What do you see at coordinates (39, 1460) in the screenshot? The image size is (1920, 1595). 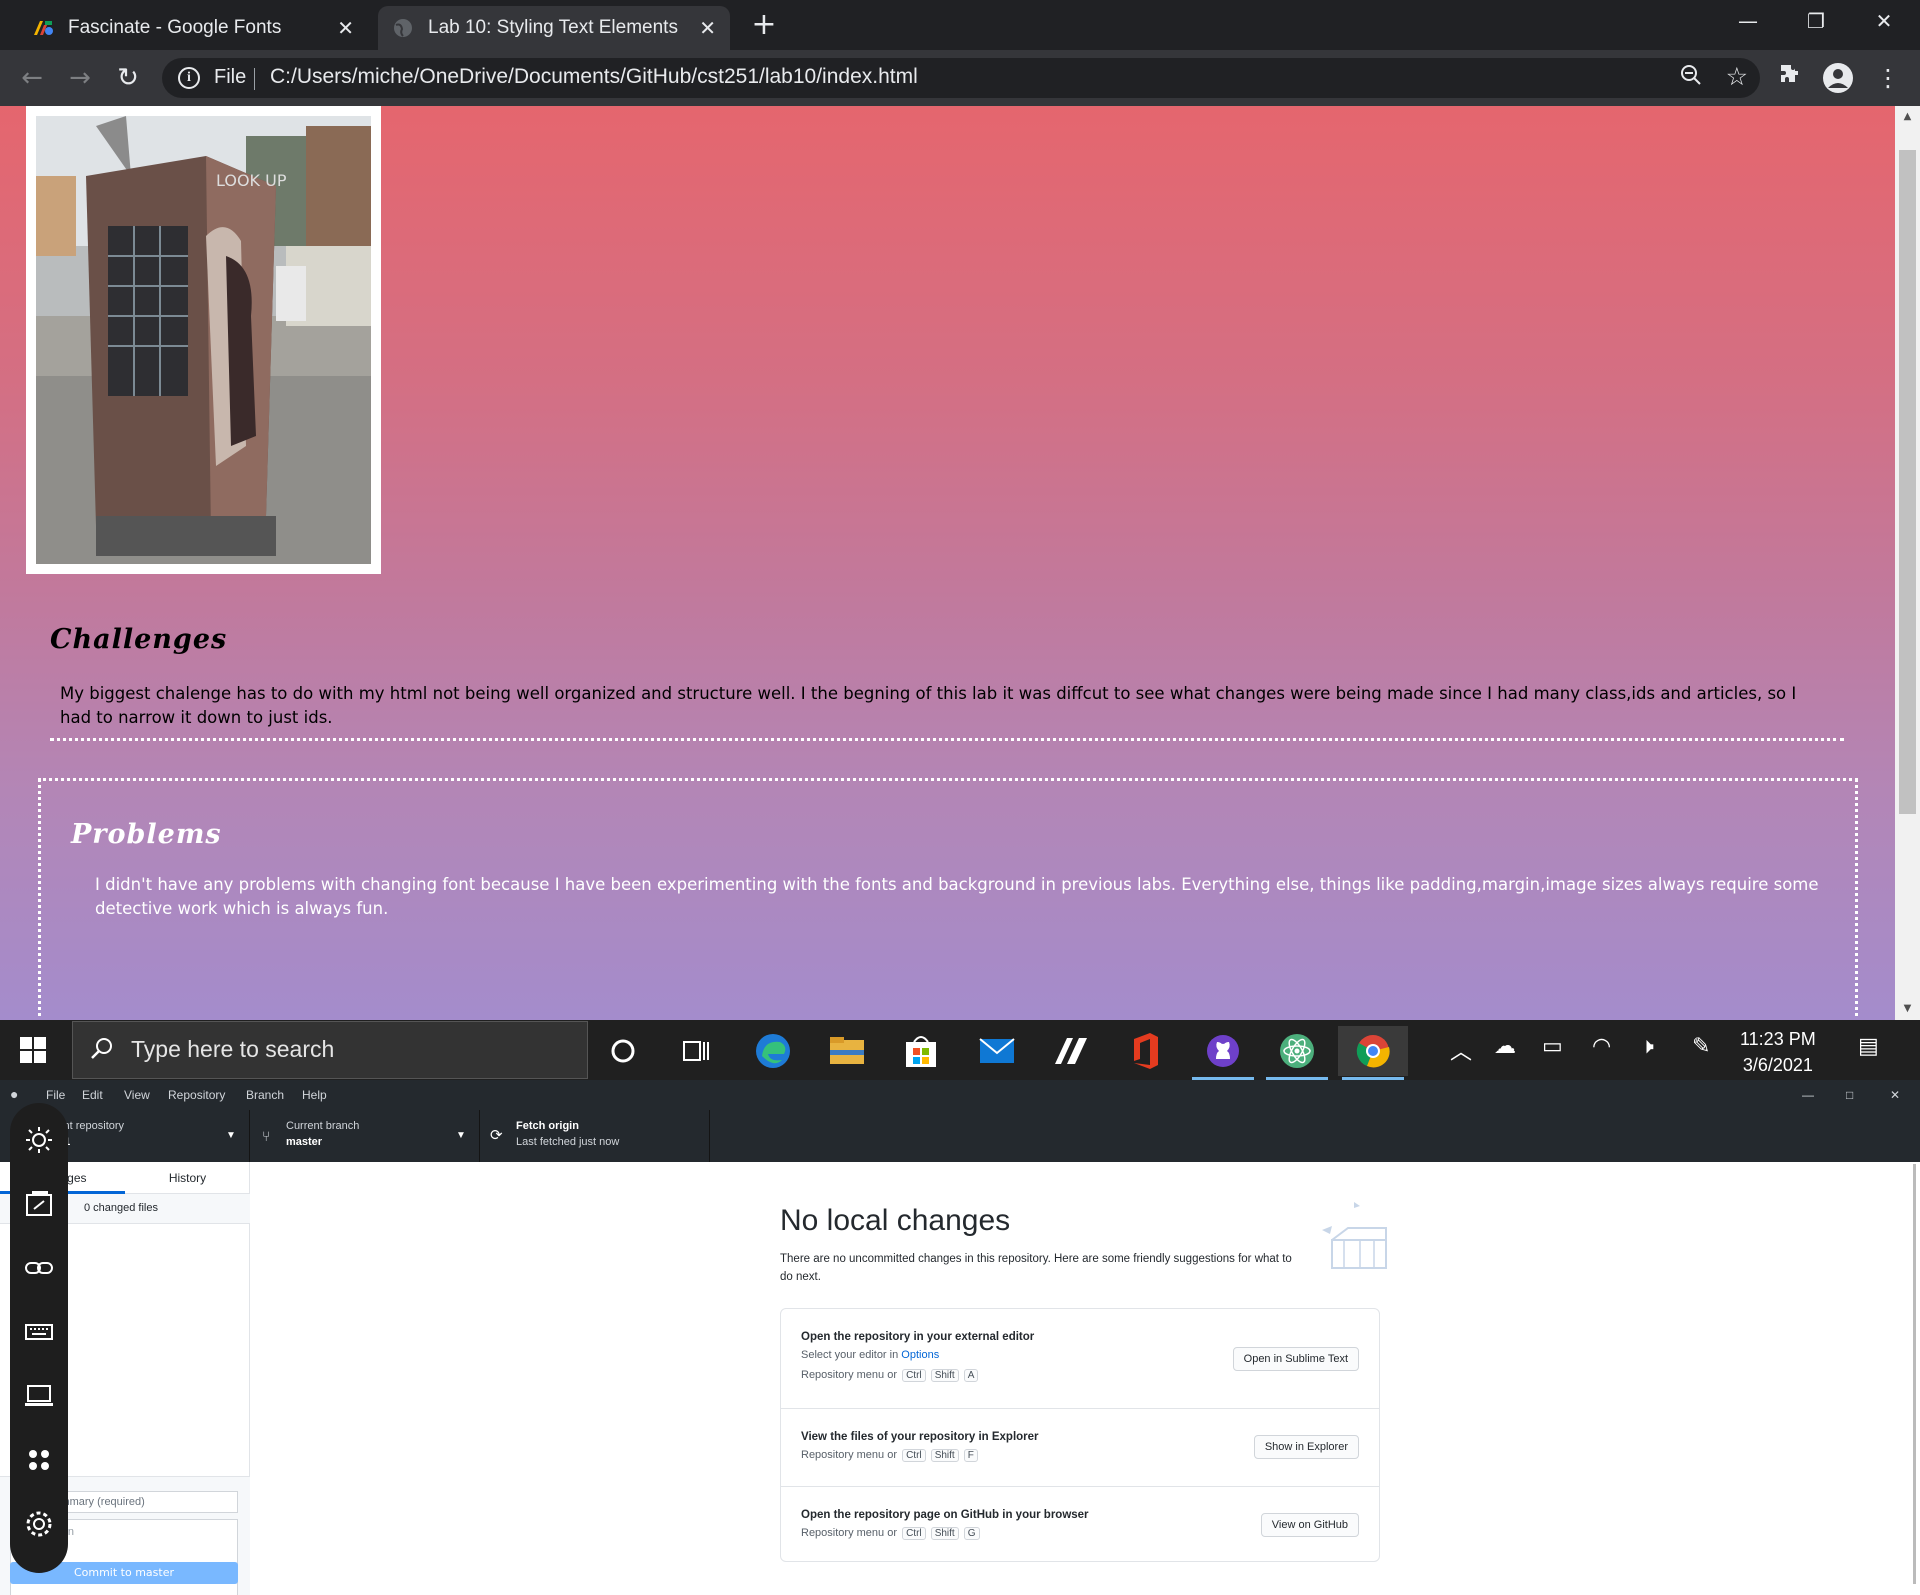 I see `apps-grid-icon` at bounding box center [39, 1460].